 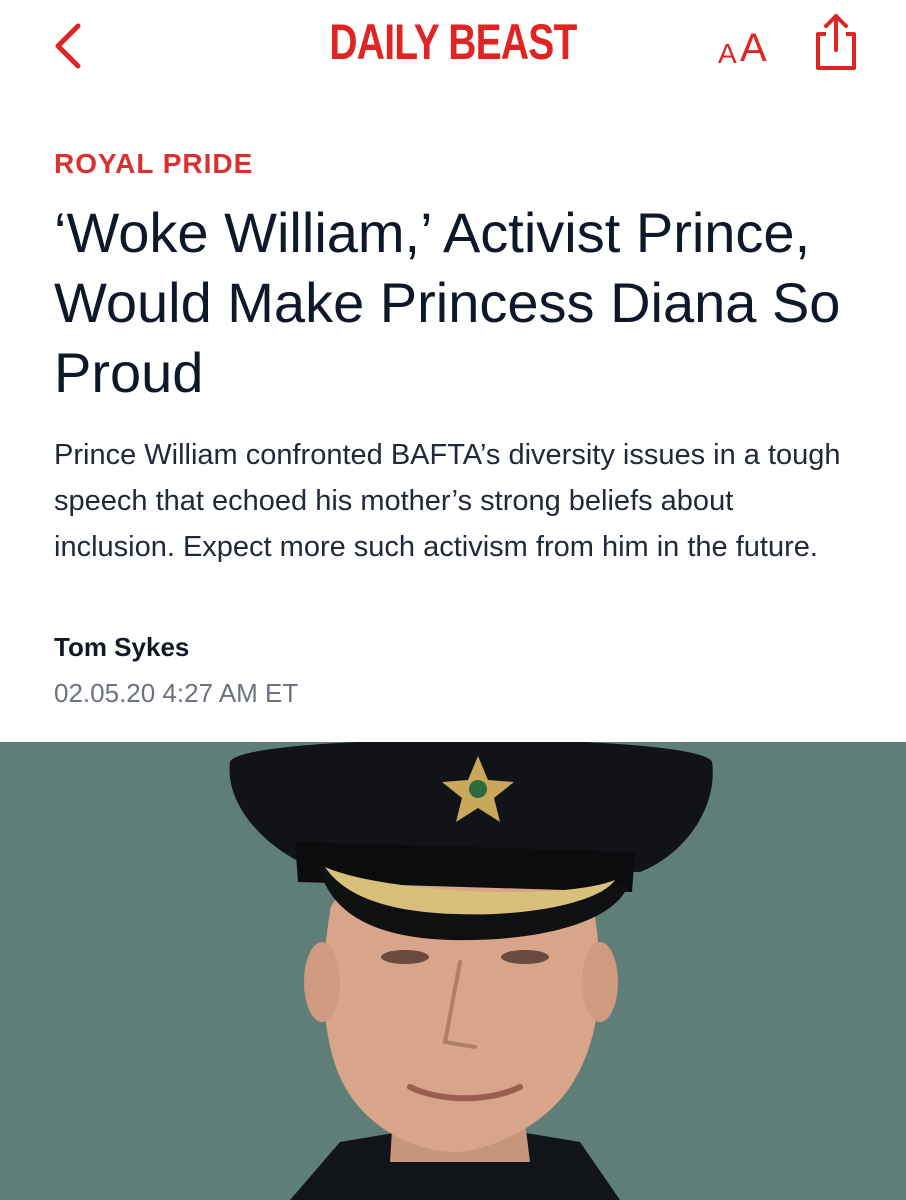 What do you see at coordinates (121, 647) in the screenshot?
I see `author-byline: Tom Sykes` at bounding box center [121, 647].